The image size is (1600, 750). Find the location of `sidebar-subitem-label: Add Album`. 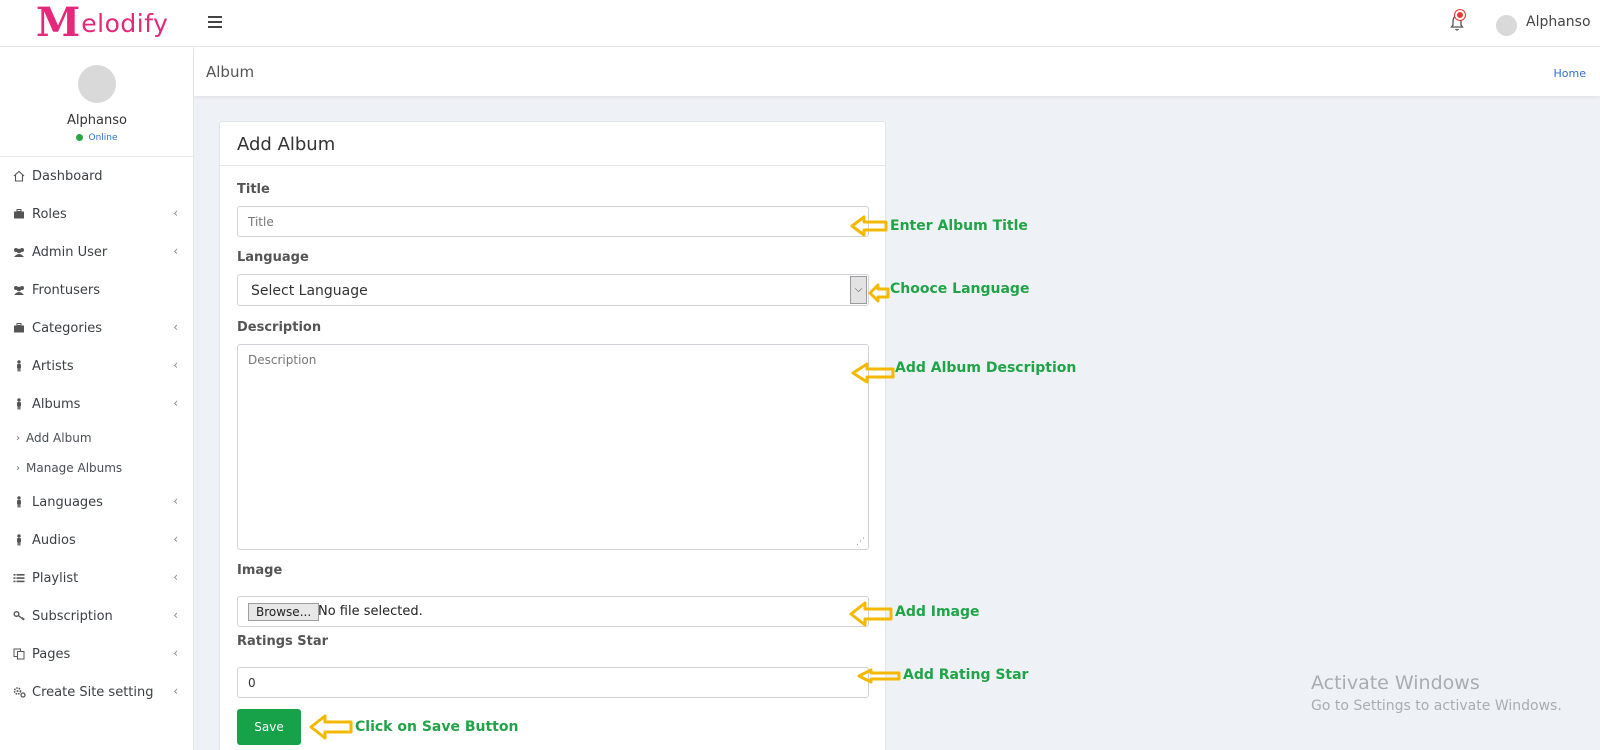

sidebar-subitem-label: Add Album is located at coordinates (59, 438).